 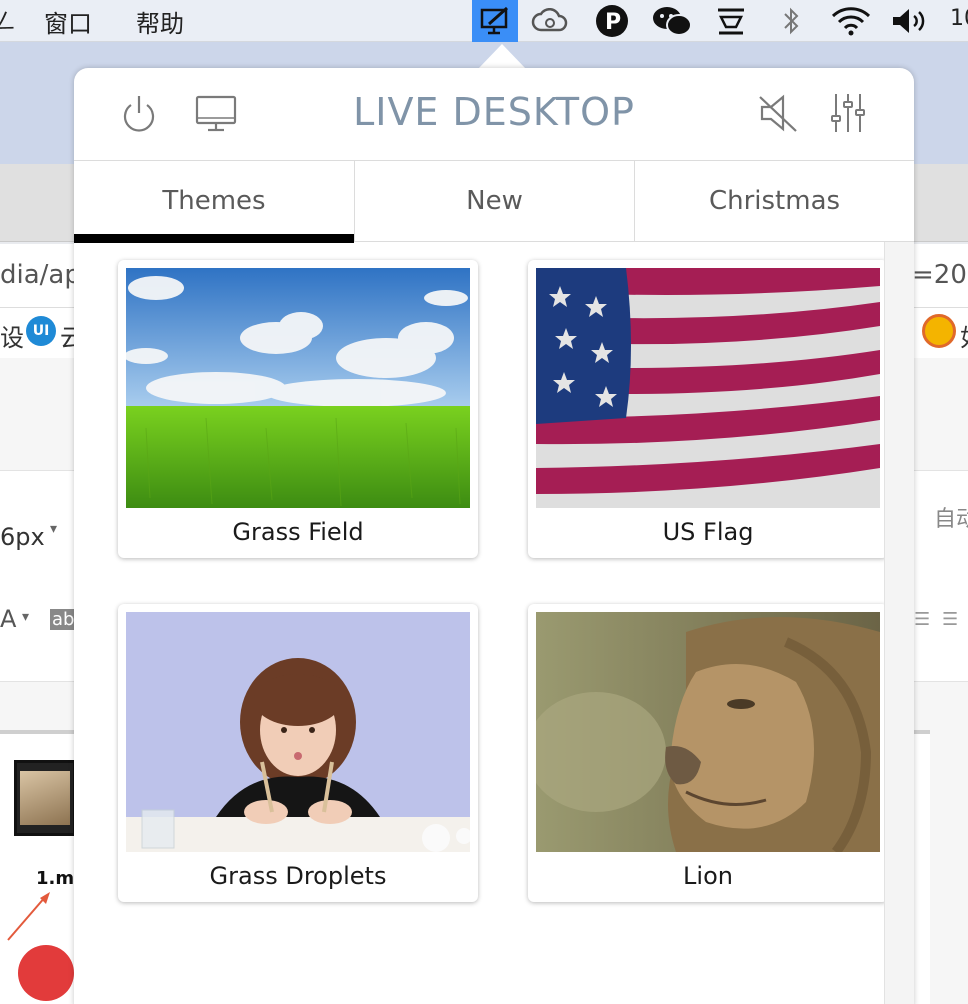 What do you see at coordinates (848, 113) in the screenshot?
I see `sliders-icon` at bounding box center [848, 113].